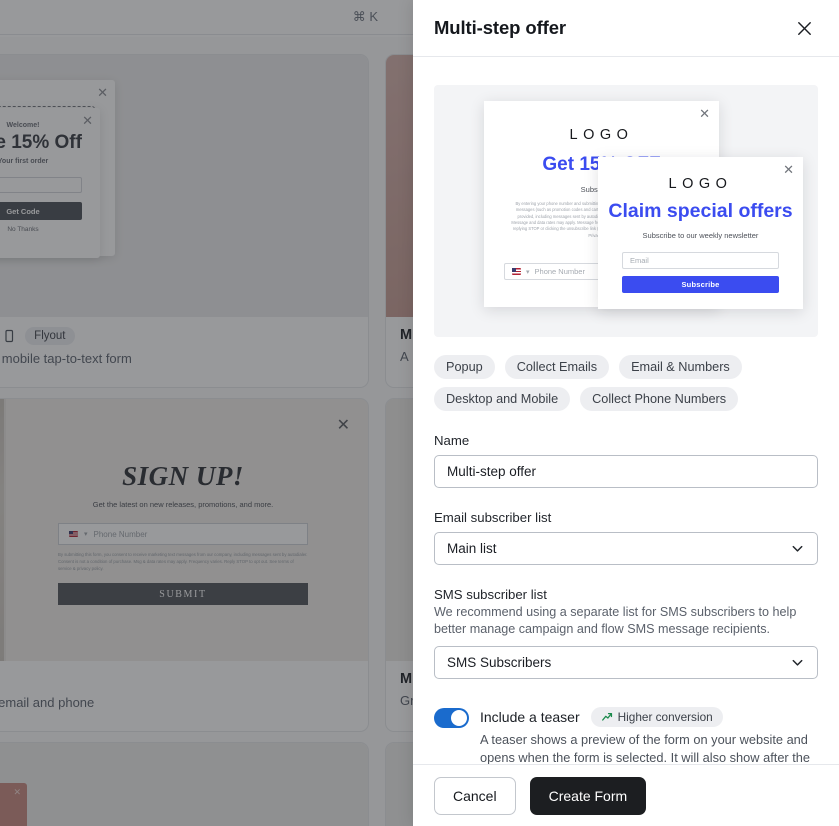 This screenshot has height=826, width=839. I want to click on name-field-group: Name, so click(626, 460).